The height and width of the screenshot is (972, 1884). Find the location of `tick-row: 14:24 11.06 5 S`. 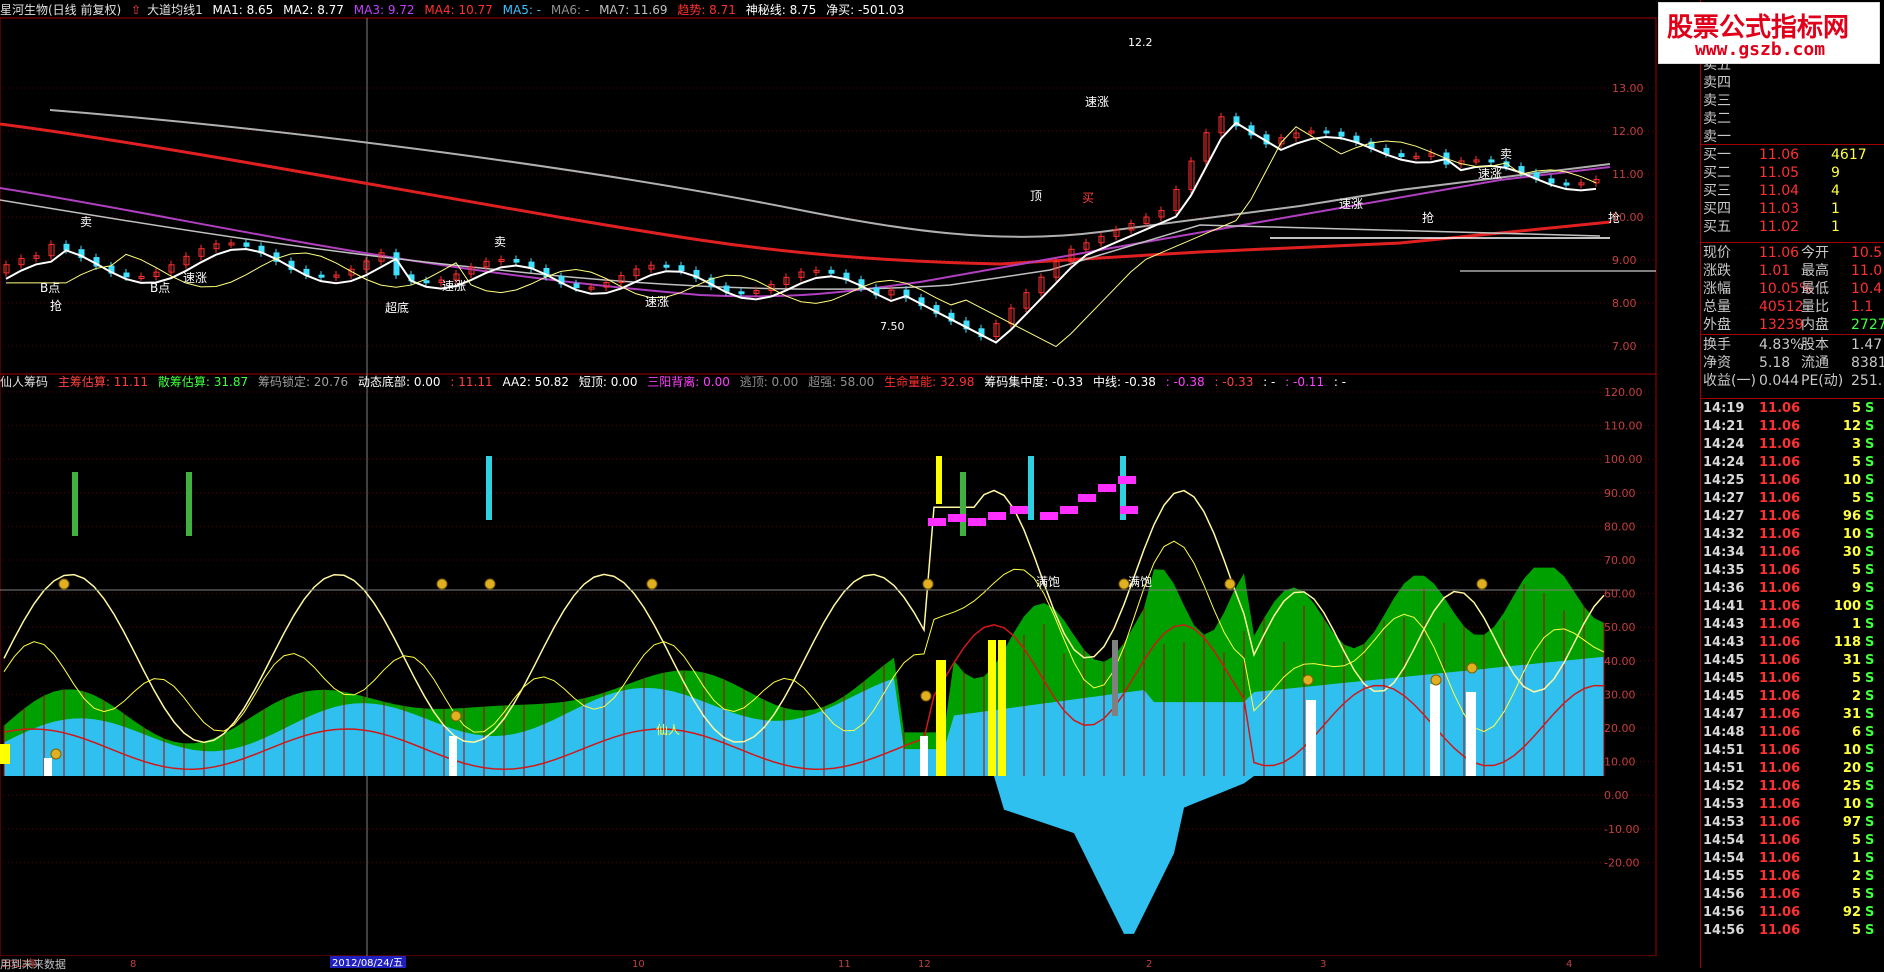

tick-row: 14:24 11.06 5 S is located at coordinates (1789, 462).